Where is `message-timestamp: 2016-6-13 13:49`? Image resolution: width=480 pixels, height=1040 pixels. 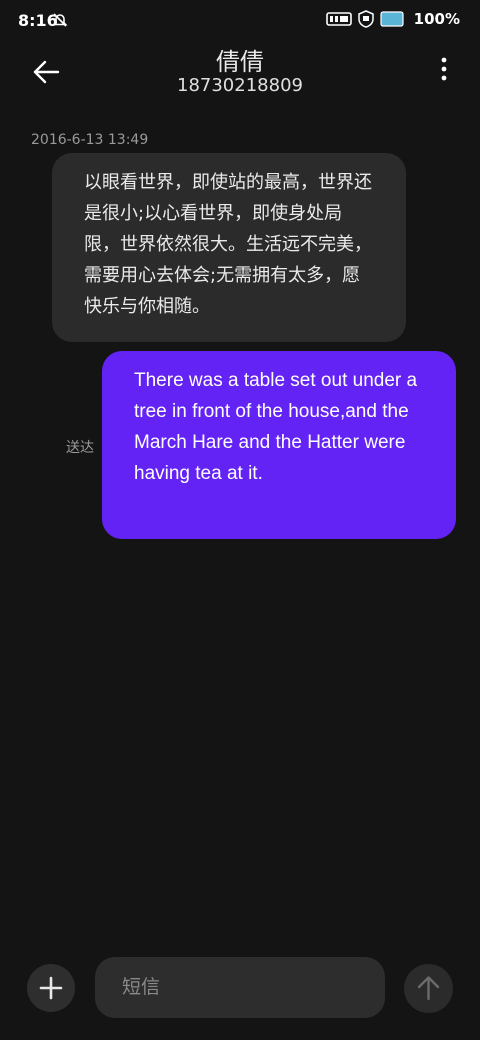
message-timestamp: 2016-6-13 13:49 is located at coordinates (90, 140).